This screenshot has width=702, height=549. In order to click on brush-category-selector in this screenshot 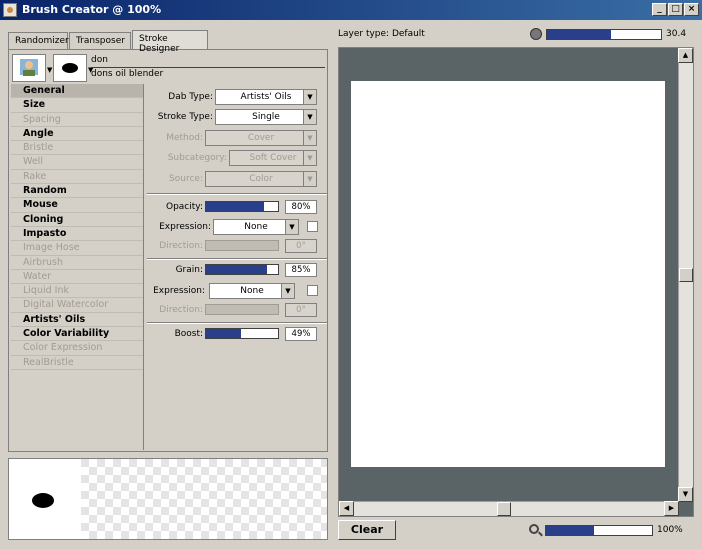, I will do `click(29, 68)`.